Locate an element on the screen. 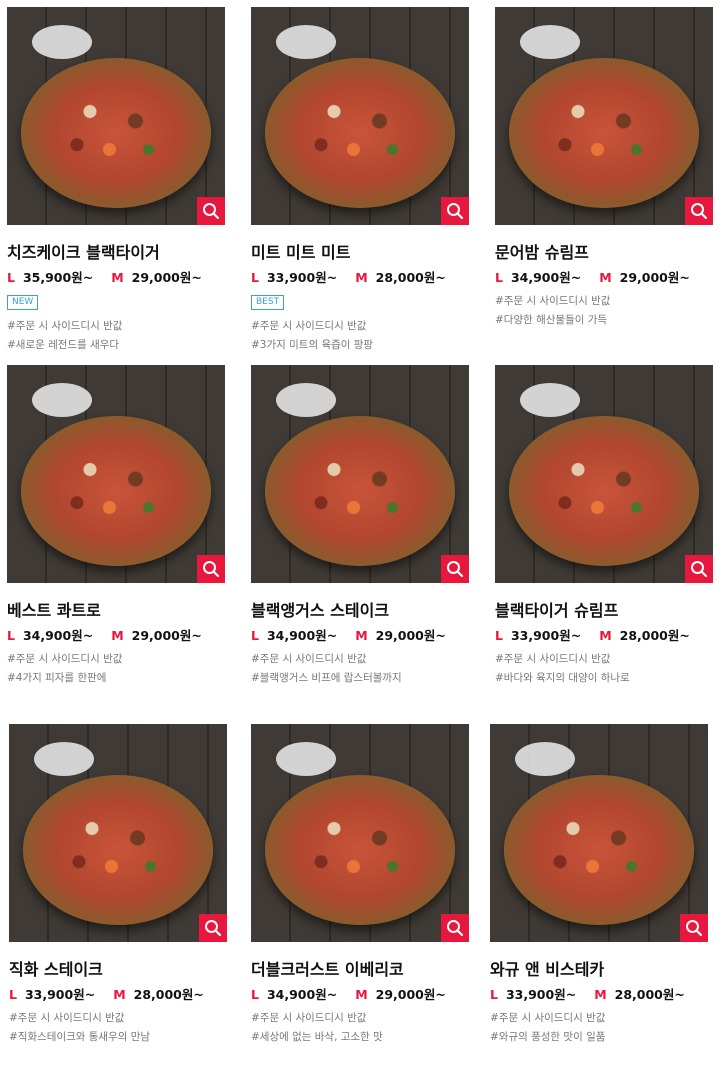 The height and width of the screenshot is (1068, 720). product-name: 더블크러스트 이베리코 is located at coordinates (360, 967).